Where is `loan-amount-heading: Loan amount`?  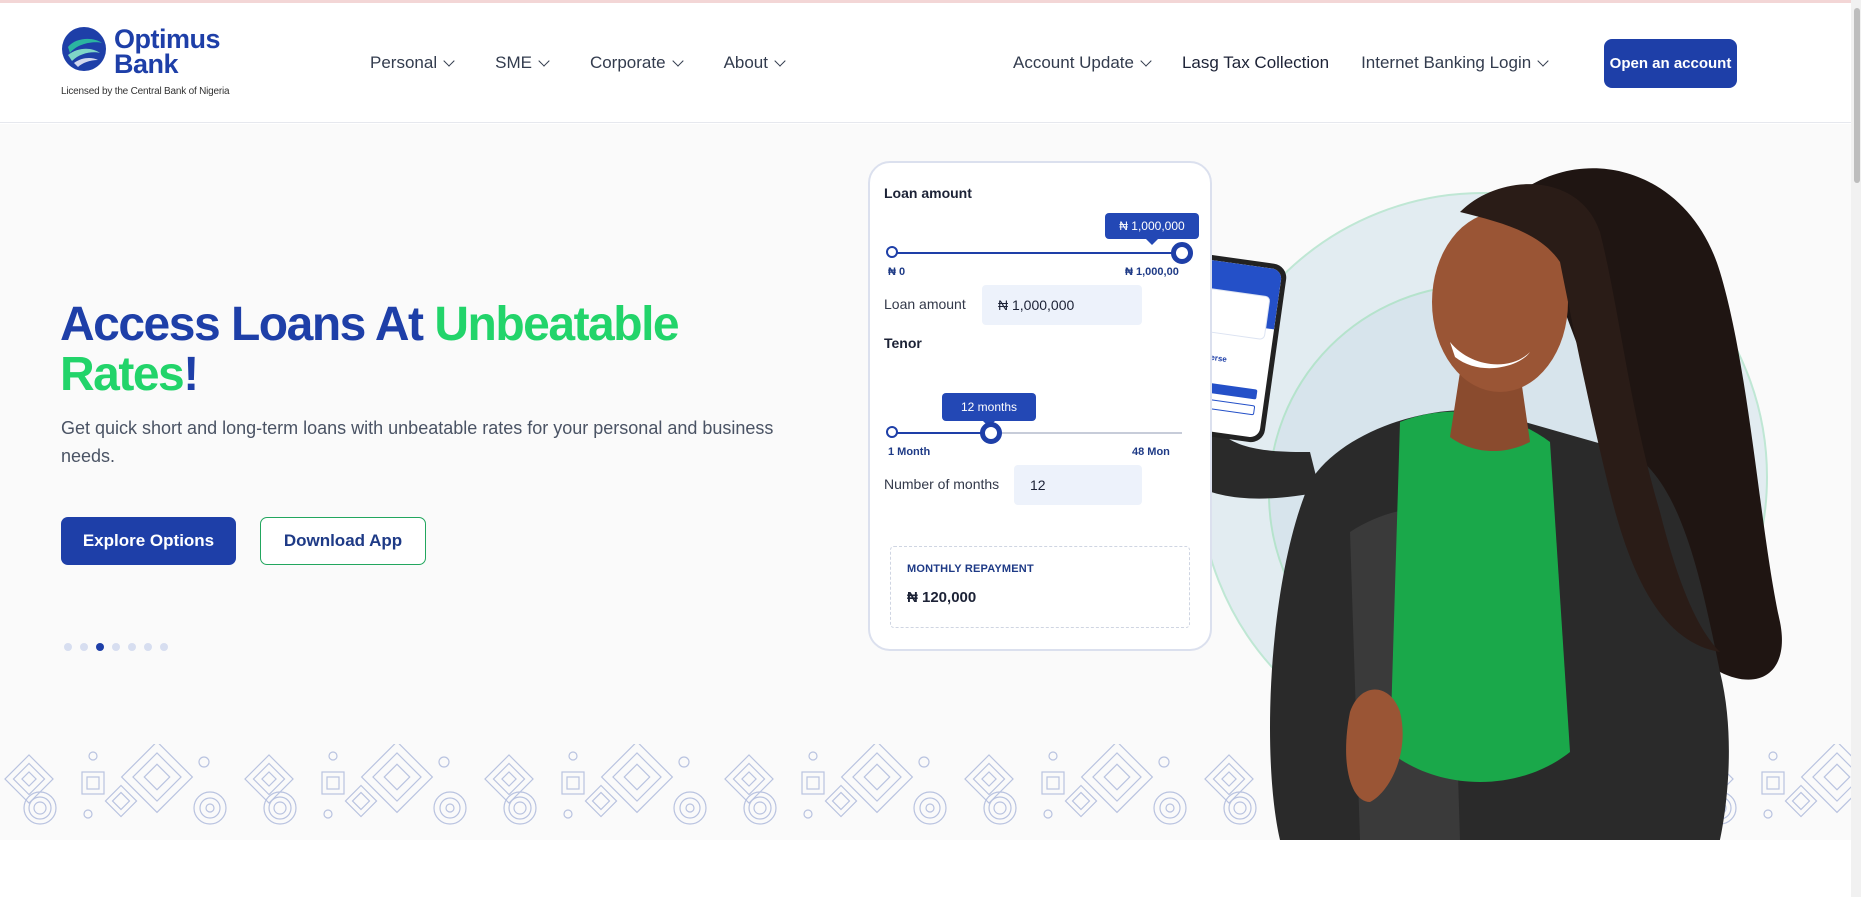
loan-amount-heading: Loan amount is located at coordinates (928, 193).